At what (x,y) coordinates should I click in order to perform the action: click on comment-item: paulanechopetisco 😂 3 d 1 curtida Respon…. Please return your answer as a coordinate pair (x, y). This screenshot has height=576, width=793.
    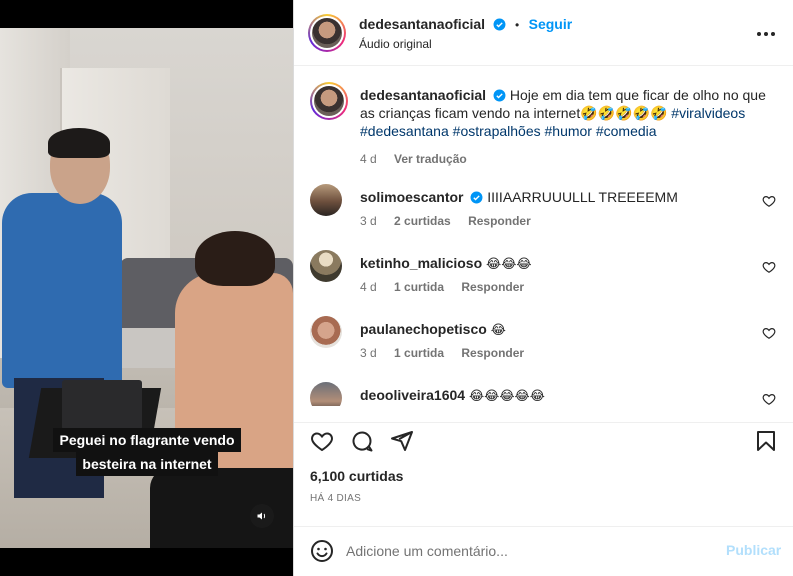
    Looking at the image, I should click on (545, 344).